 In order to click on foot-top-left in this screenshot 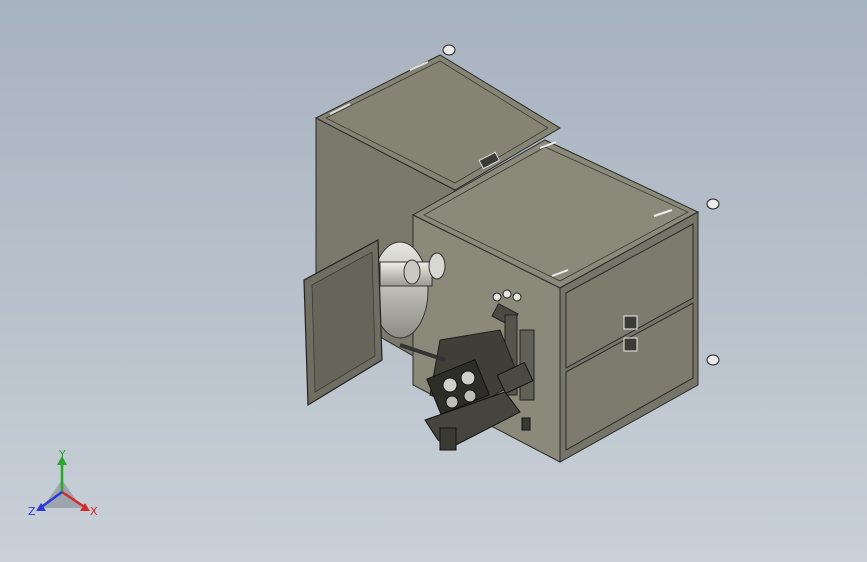, I will do `click(449, 50)`.